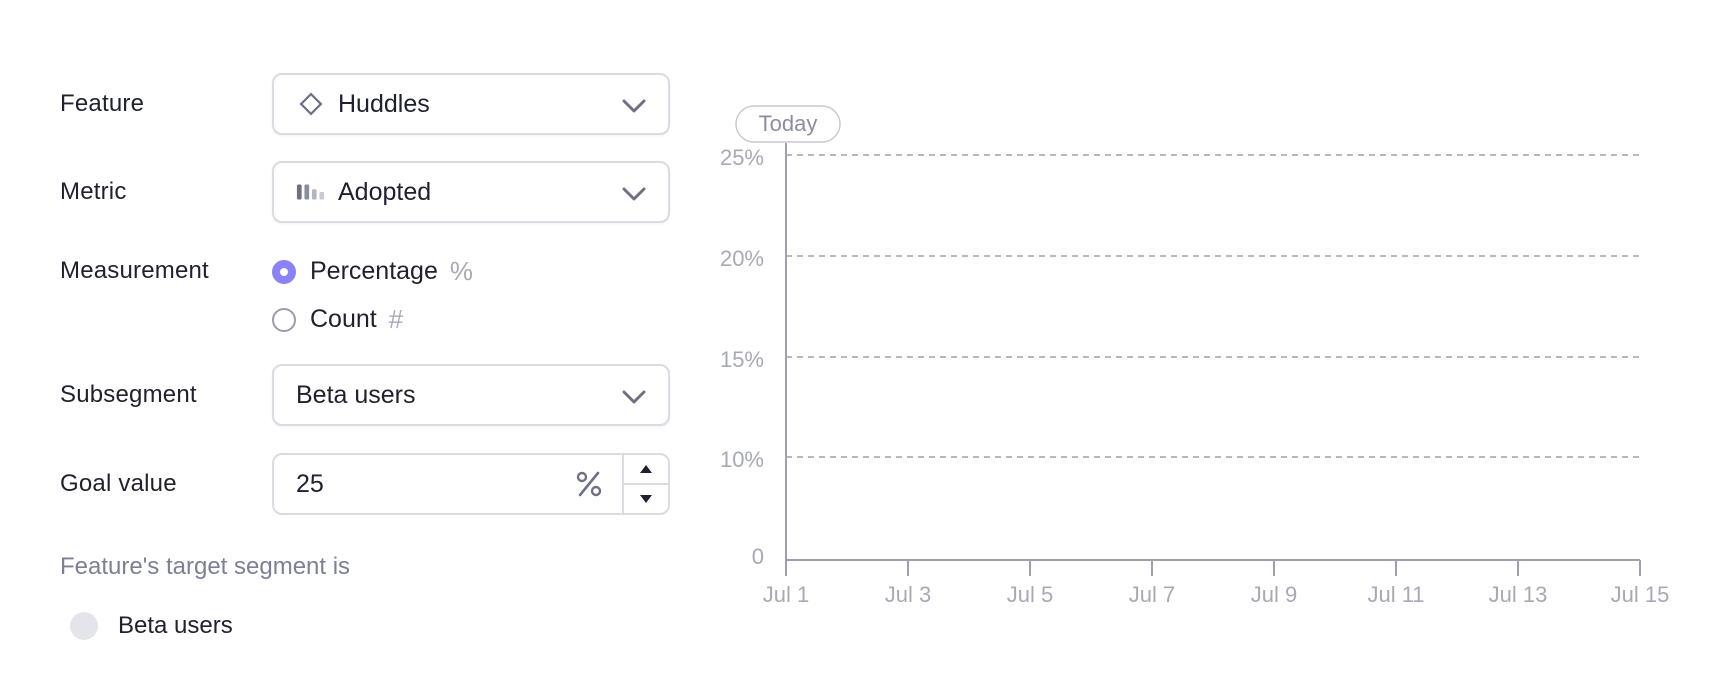  Describe the element at coordinates (742, 258) in the screenshot. I see `y-tick-label: 20%` at that location.